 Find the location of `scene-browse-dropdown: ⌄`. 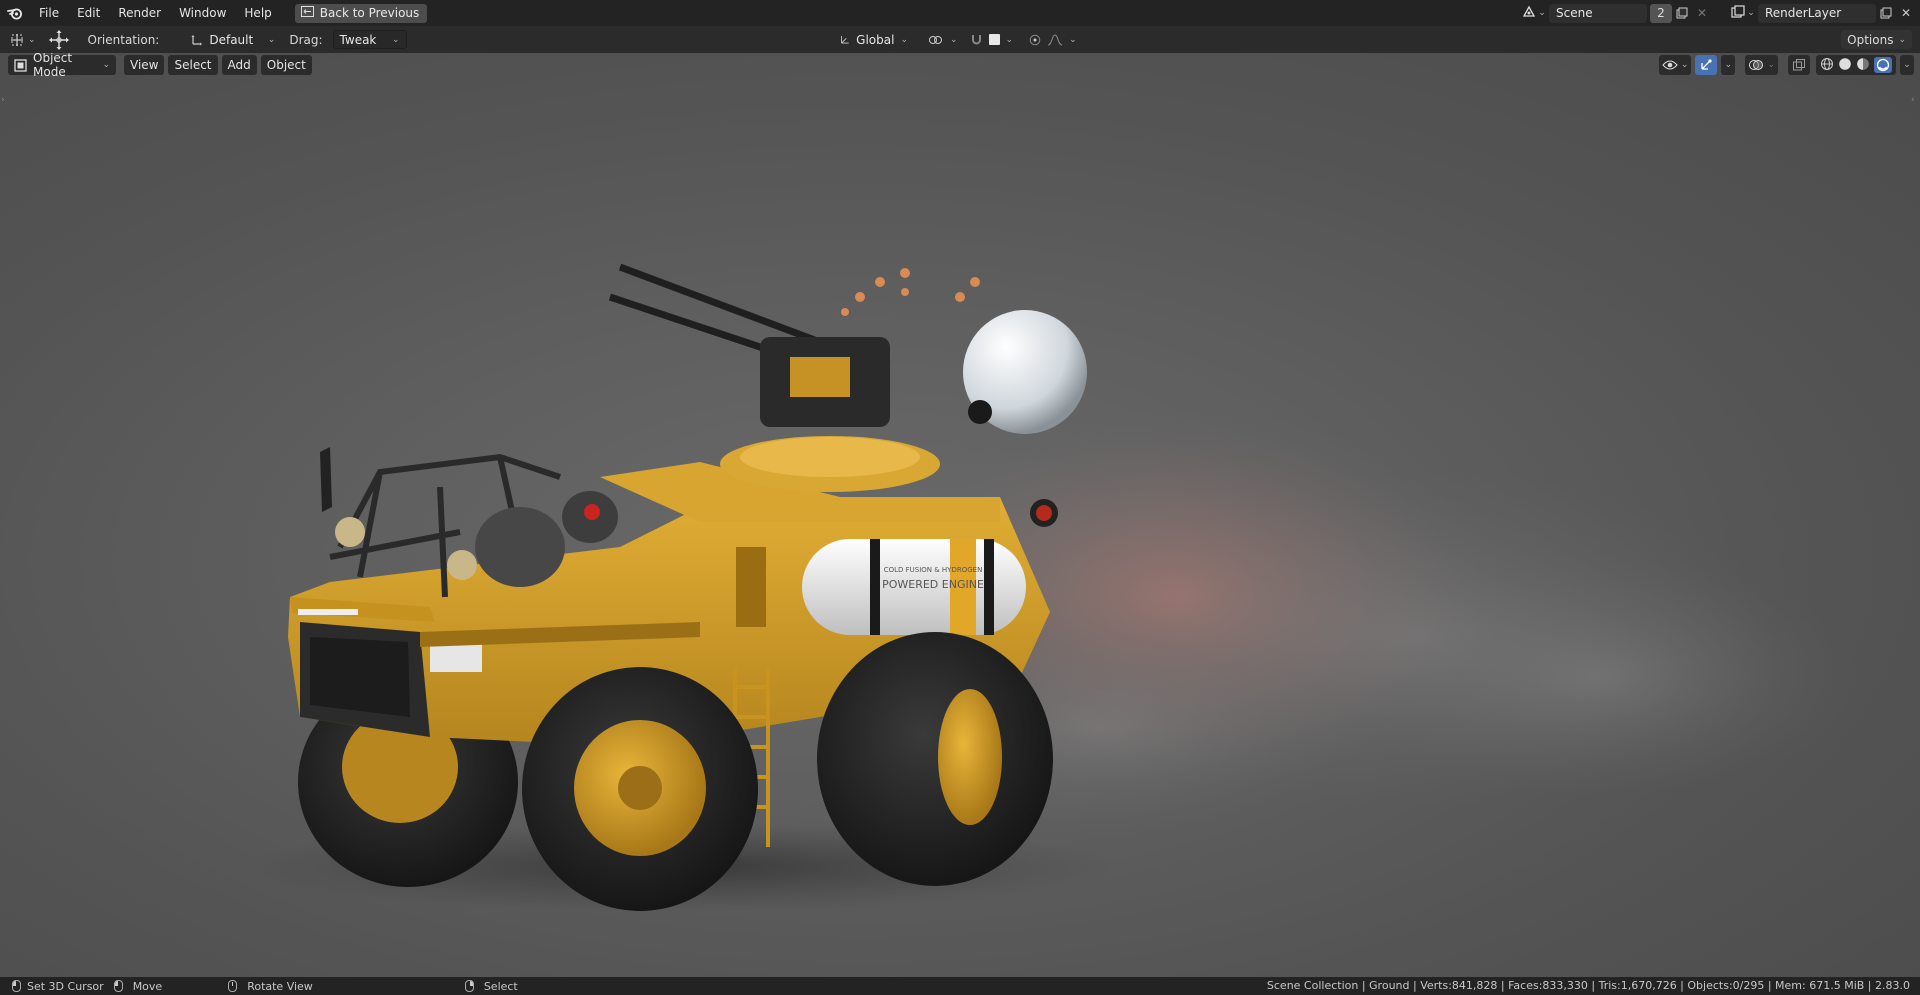

scene-browse-dropdown: ⌄ is located at coordinates (1534, 13).